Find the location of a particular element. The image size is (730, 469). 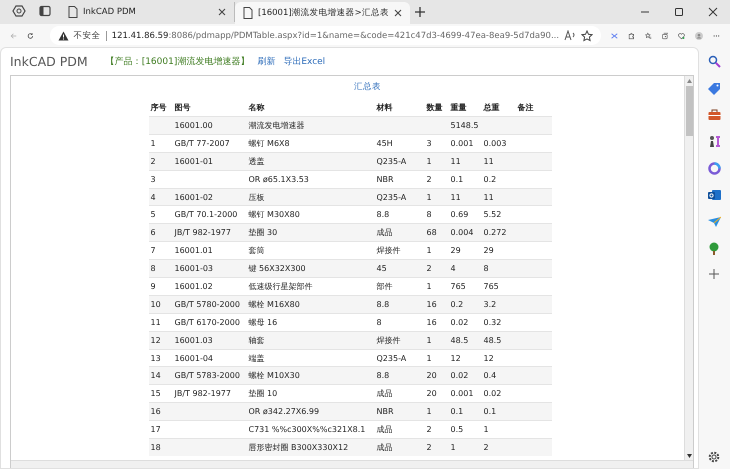

table-cell: GB/T 6170-2000 is located at coordinates (209, 322).